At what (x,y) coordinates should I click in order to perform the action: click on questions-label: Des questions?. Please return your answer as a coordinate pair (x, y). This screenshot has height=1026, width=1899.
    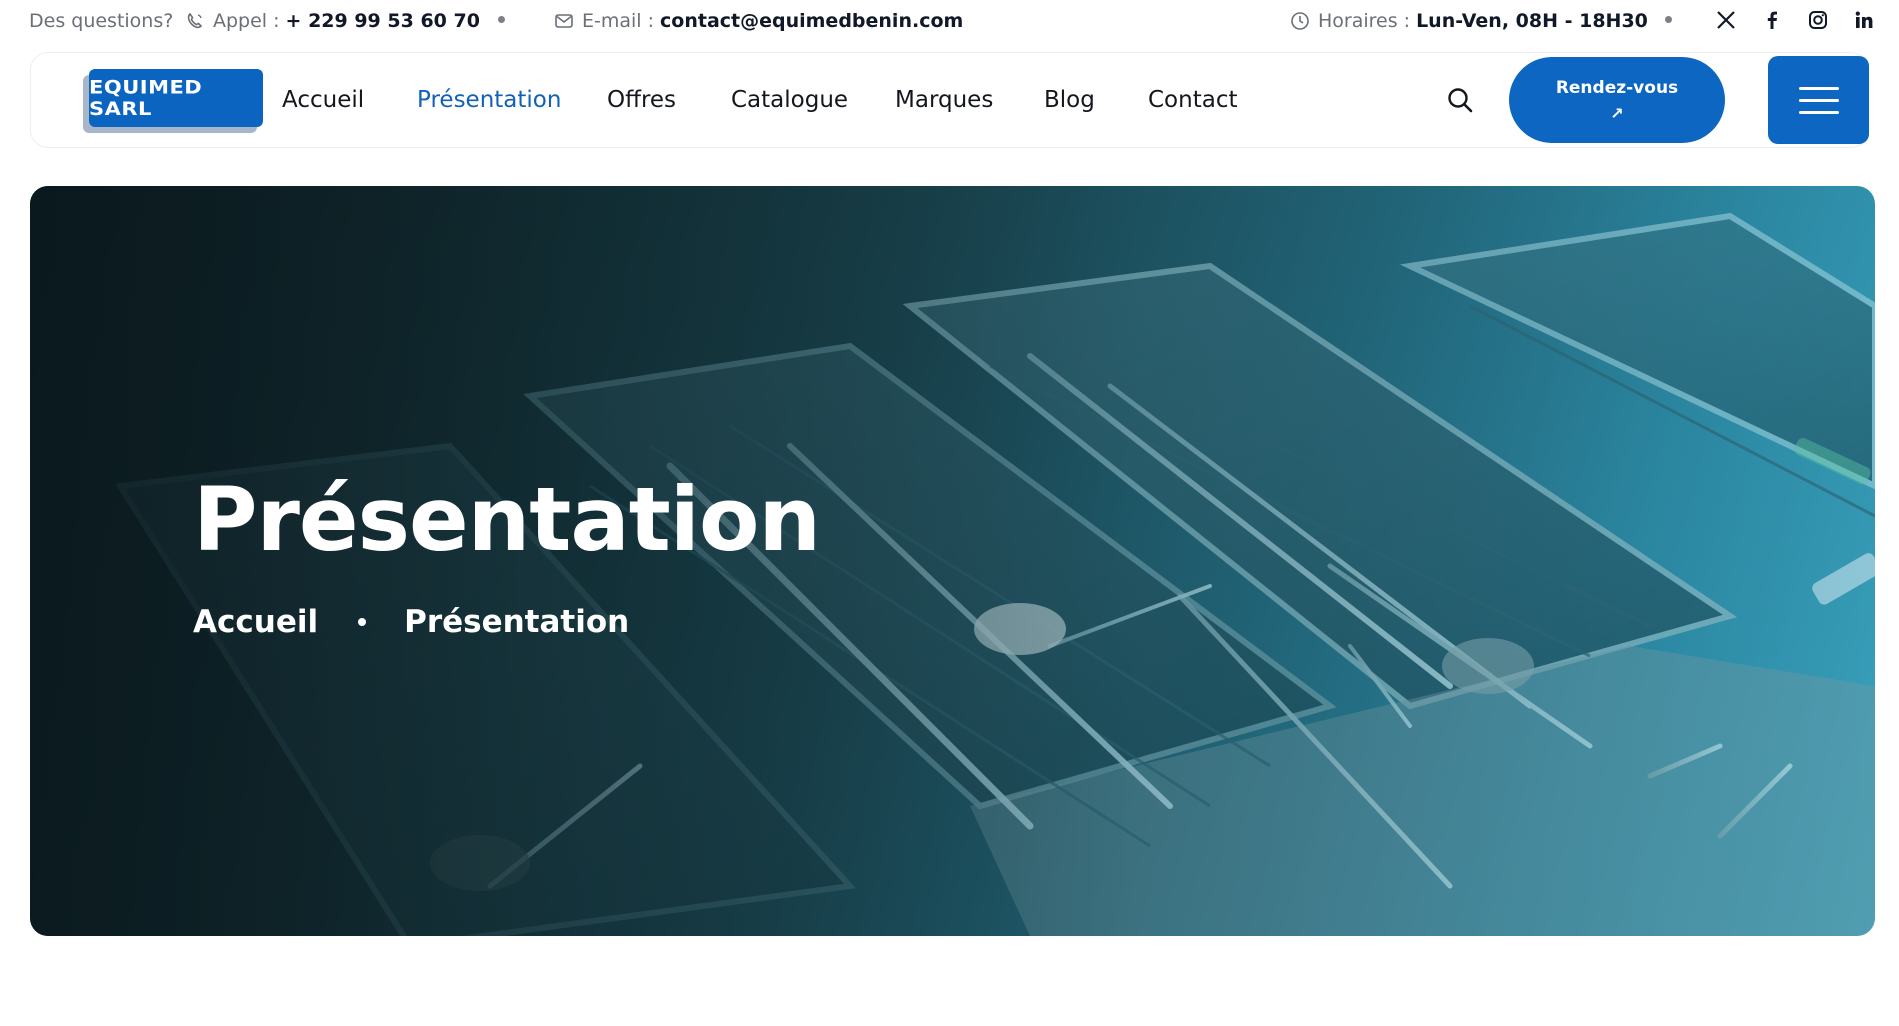
    Looking at the image, I should click on (101, 21).